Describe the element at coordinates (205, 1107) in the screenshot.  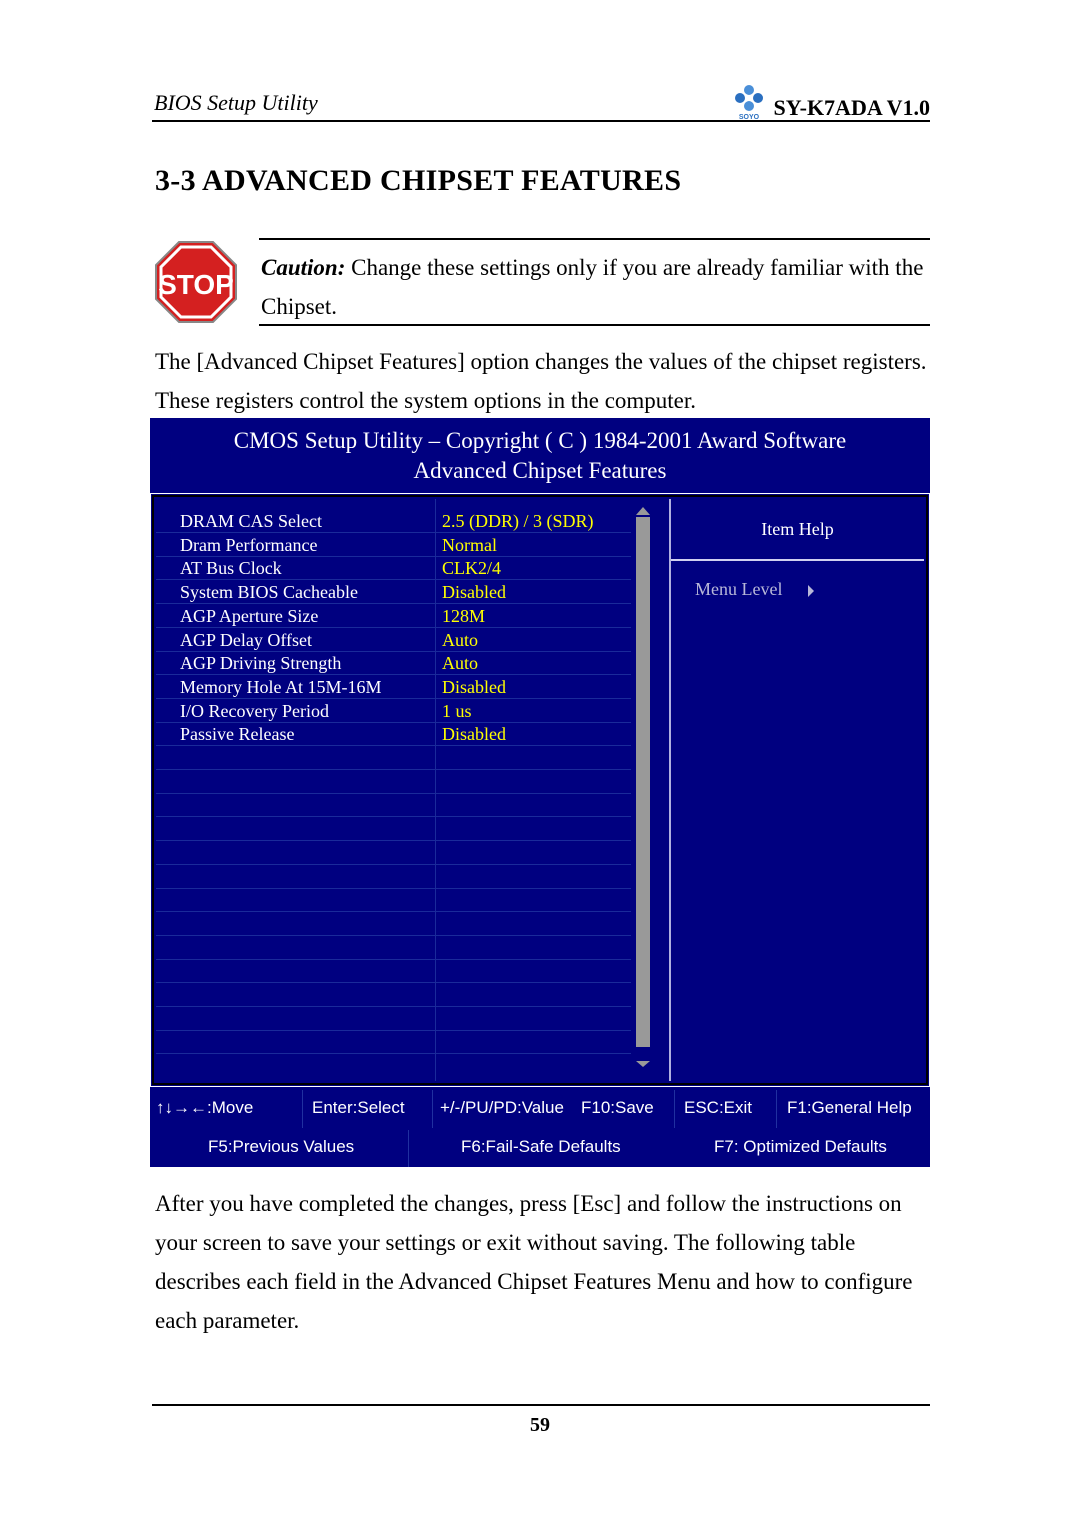
I see `key-move: ↑↓→←:Move` at that location.